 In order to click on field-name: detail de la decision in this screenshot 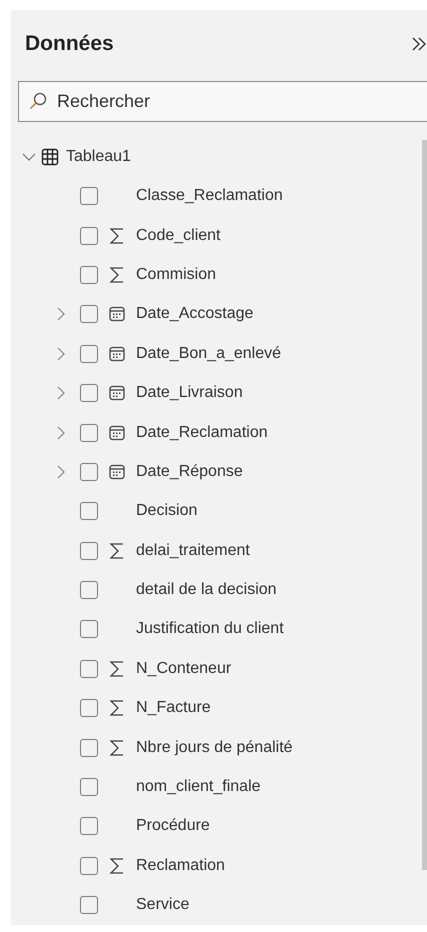, I will do `click(206, 590)`.